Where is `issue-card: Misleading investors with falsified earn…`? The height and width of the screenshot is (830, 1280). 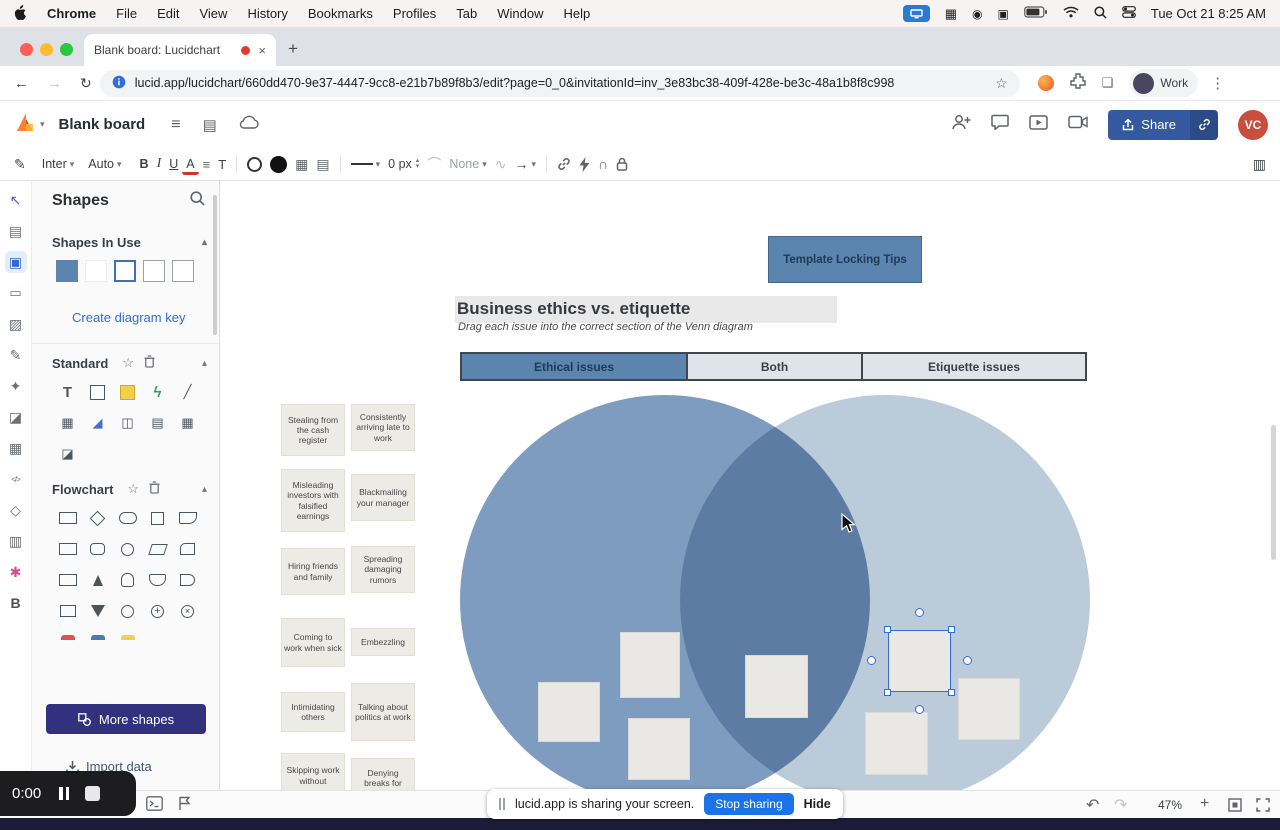 issue-card: Misleading investors with falsified earn… is located at coordinates (313, 500).